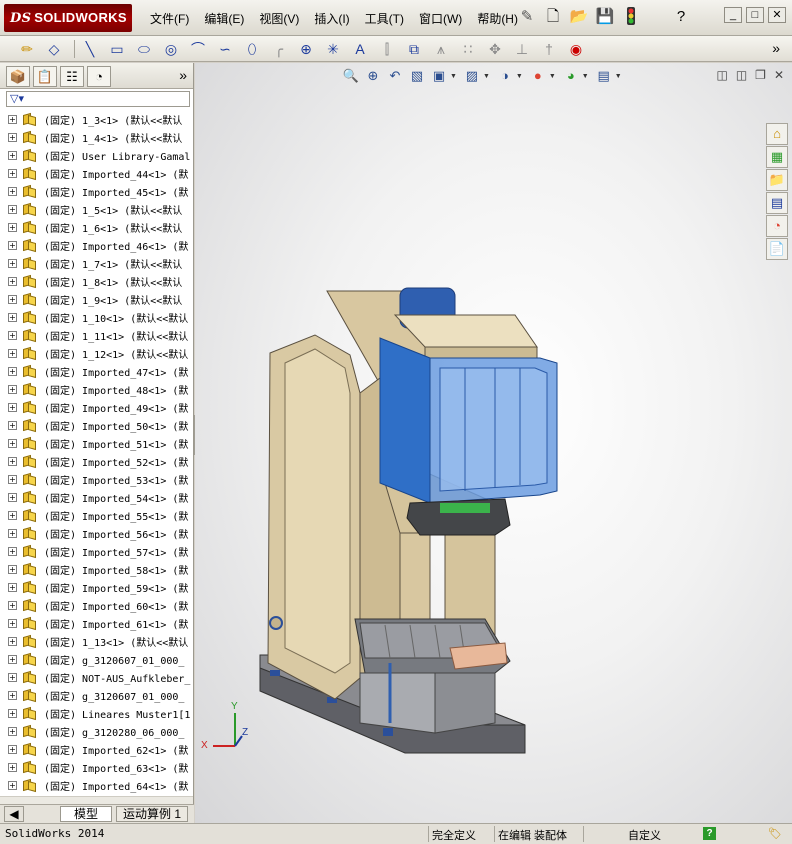  Describe the element at coordinates (96, 425) in the screenshot. I see `tree-item: + (固定) Imported_50<1> (默` at that location.